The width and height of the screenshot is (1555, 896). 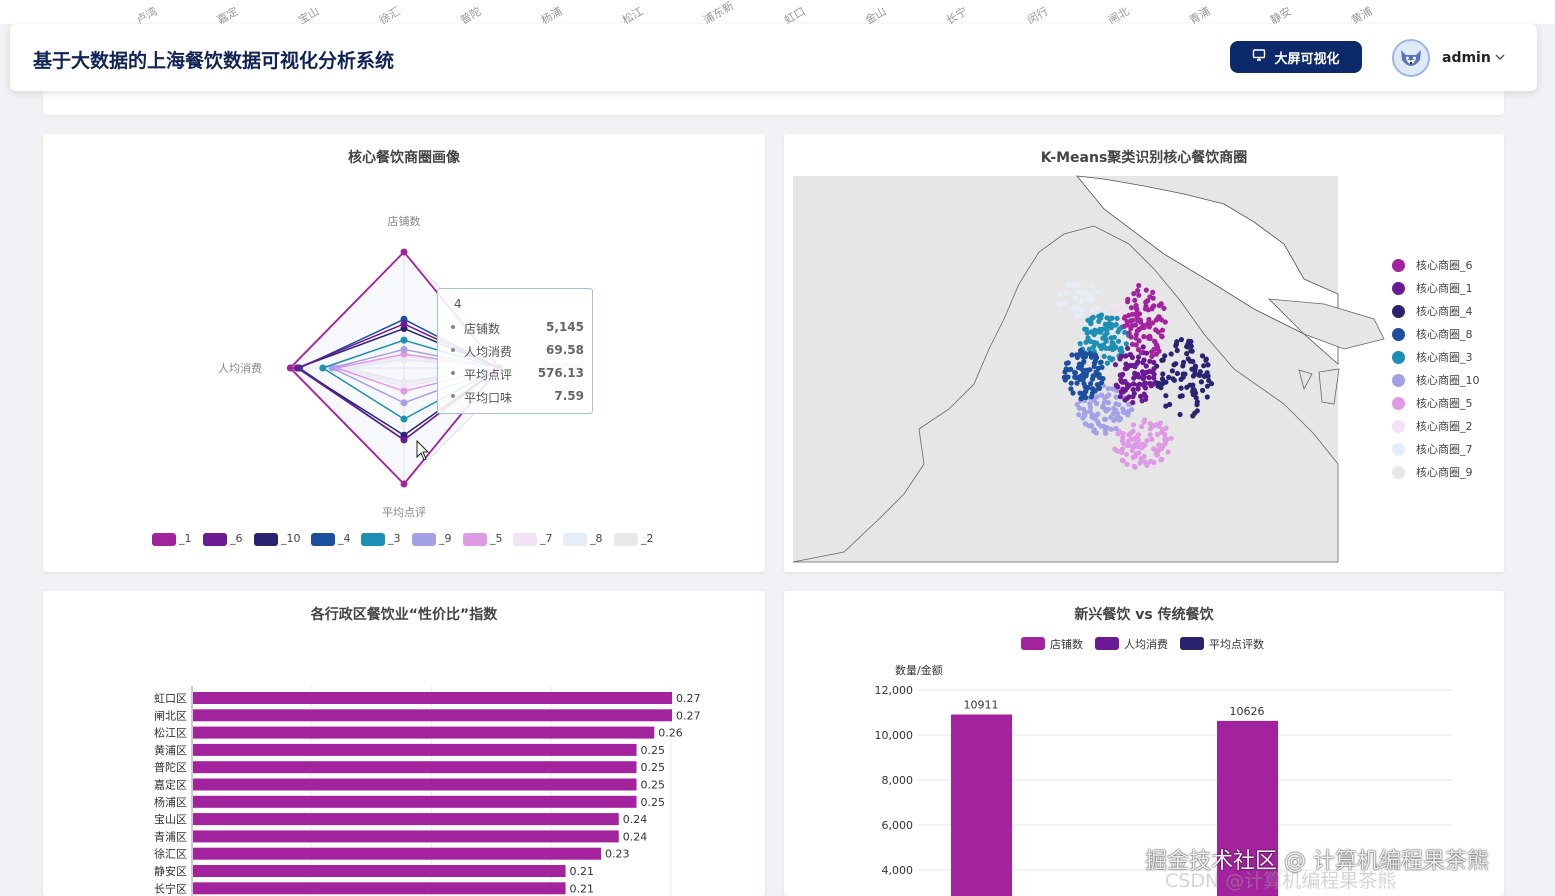 What do you see at coordinates (223, 539) in the screenshot?
I see `legend-item: _6` at bounding box center [223, 539].